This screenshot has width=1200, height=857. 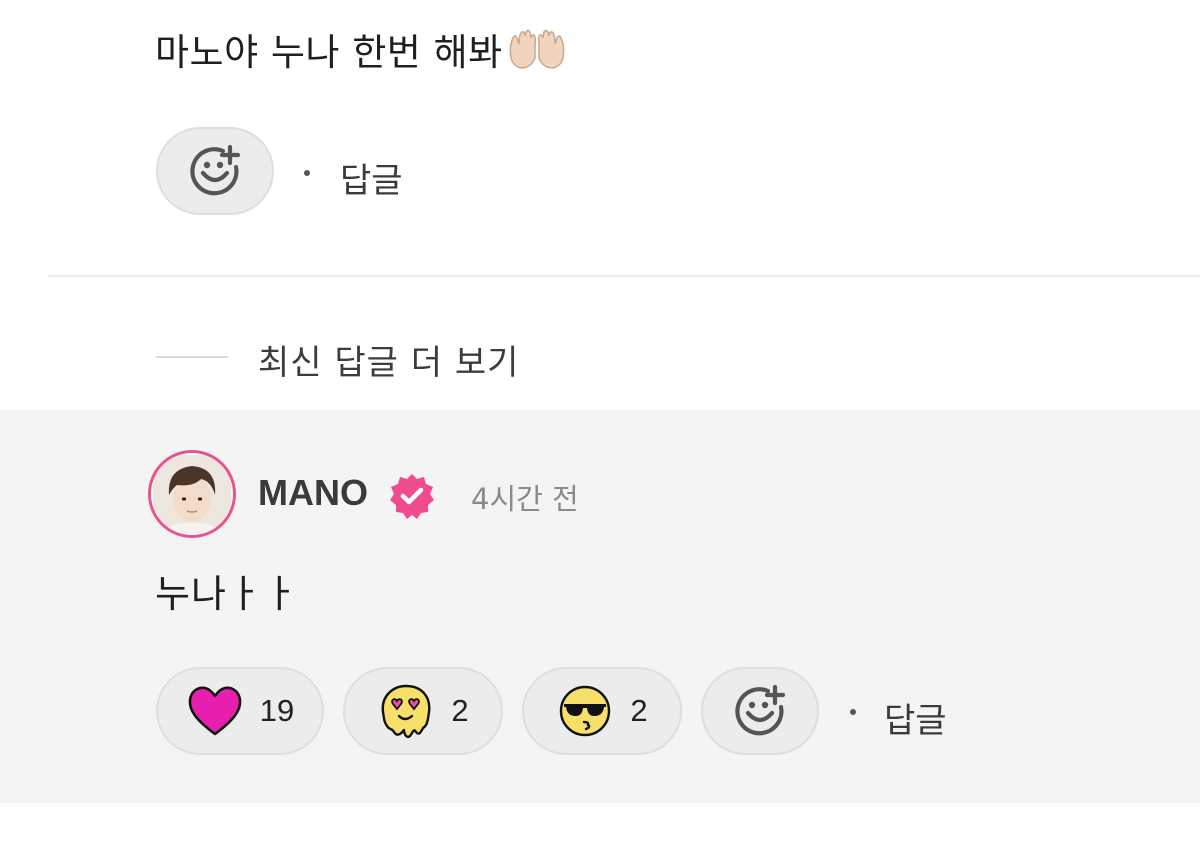 I want to click on reaction-heart-button: 19, so click(x=240, y=711).